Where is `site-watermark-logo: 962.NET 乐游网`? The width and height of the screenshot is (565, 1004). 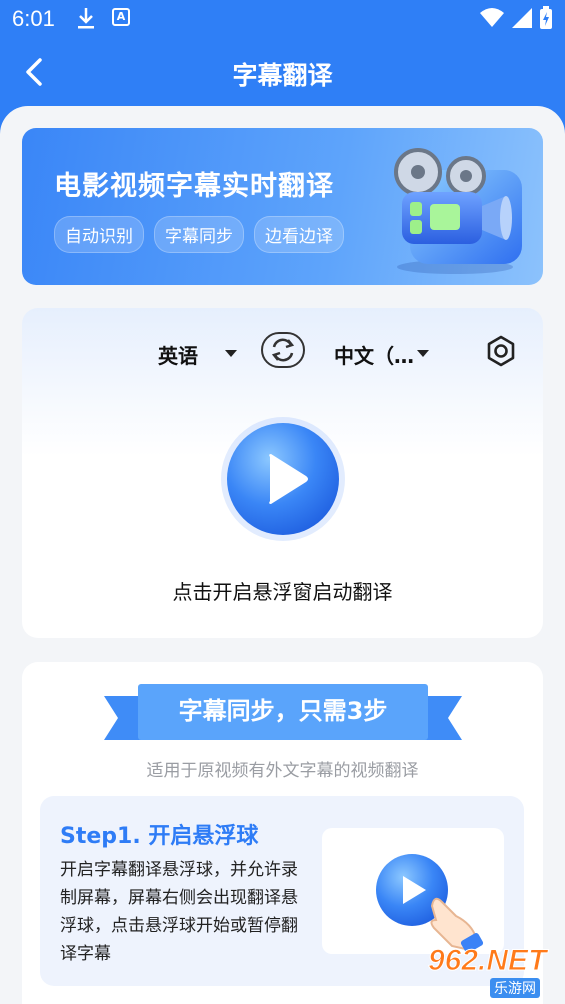 site-watermark-logo: 962.NET 乐游网 is located at coordinates (492, 971).